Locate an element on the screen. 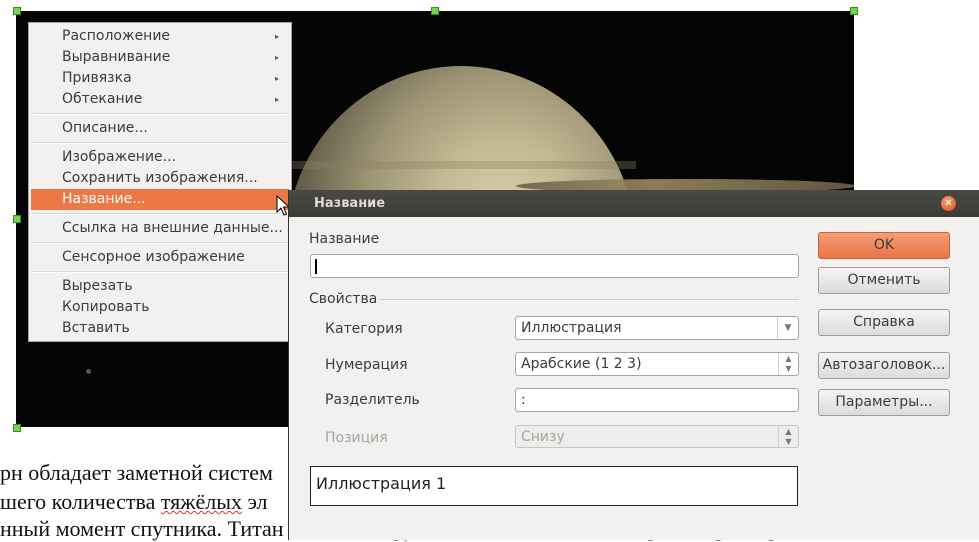  spelling-error-word: тяжёлых is located at coordinates (201, 501).